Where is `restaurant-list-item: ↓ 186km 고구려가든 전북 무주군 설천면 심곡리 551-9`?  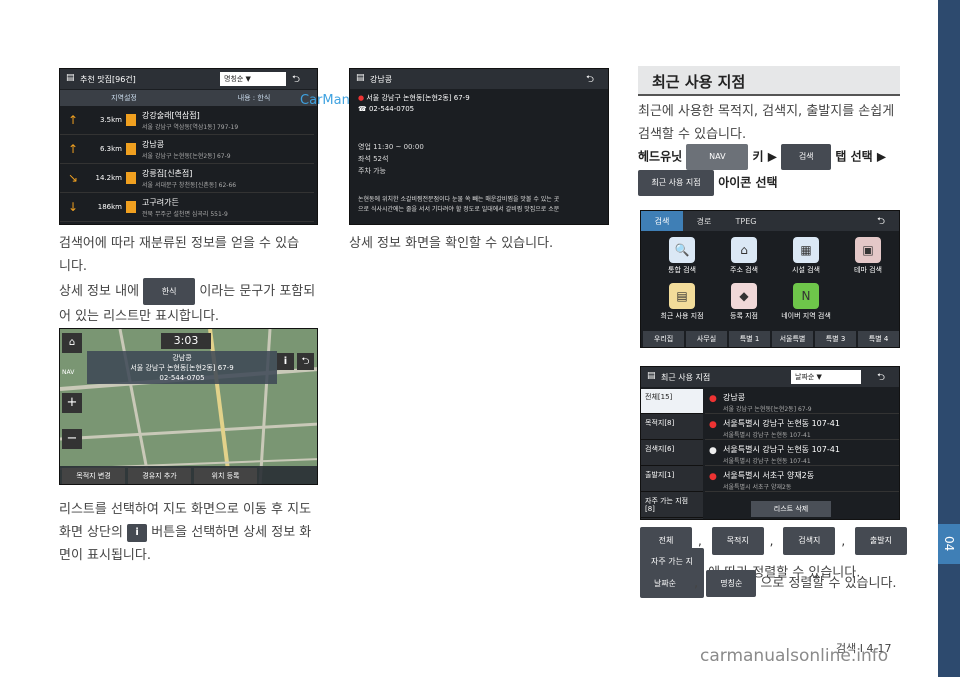 restaurant-list-item: ↓ 186km 고구려가든 전북 무주군 설천면 심곡리 551-9 is located at coordinates (187, 208).